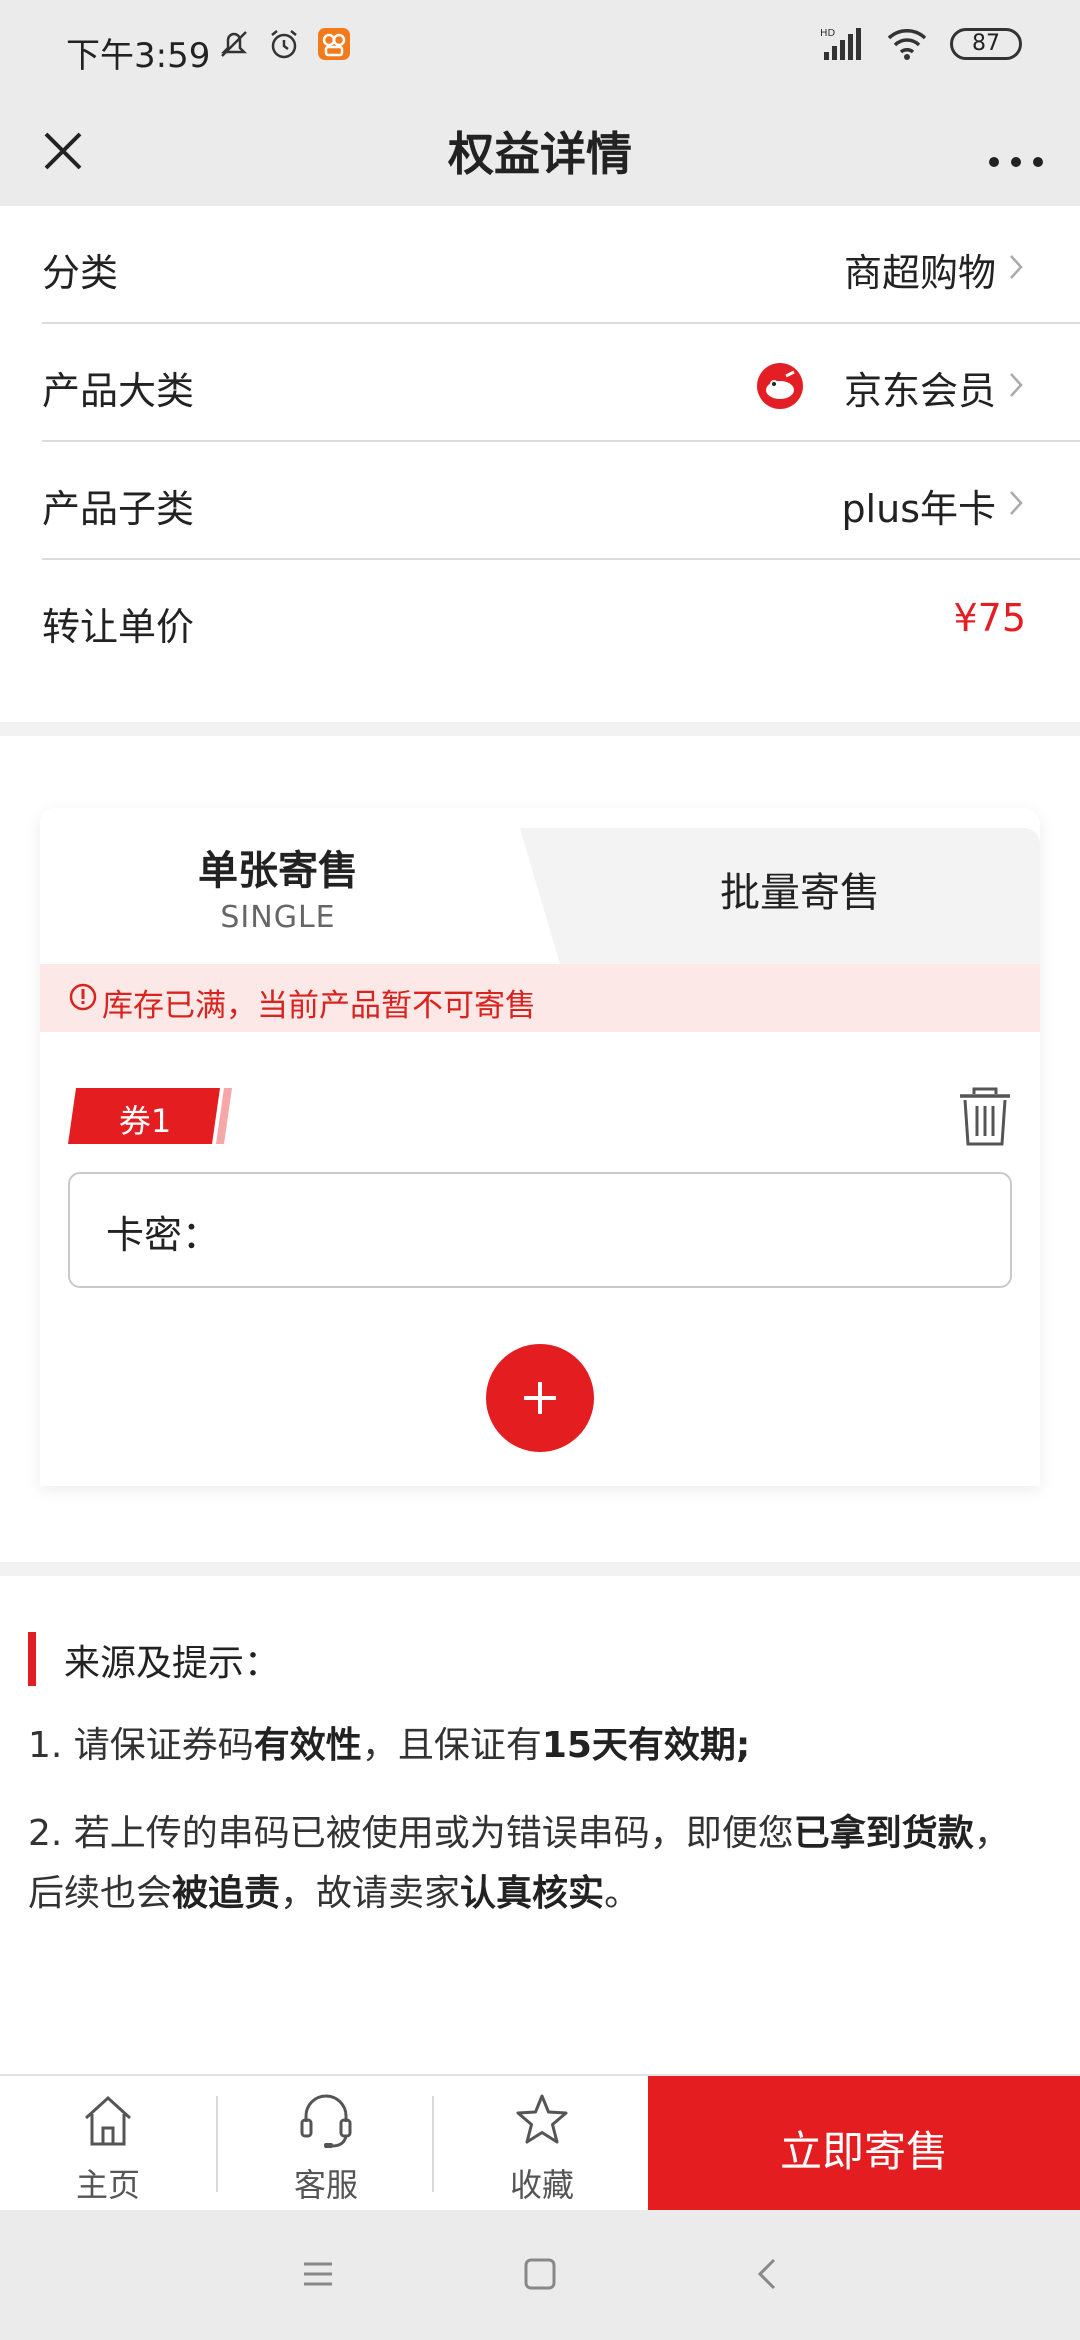 The width and height of the screenshot is (1080, 2340). I want to click on alarm-icon, so click(284, 44).